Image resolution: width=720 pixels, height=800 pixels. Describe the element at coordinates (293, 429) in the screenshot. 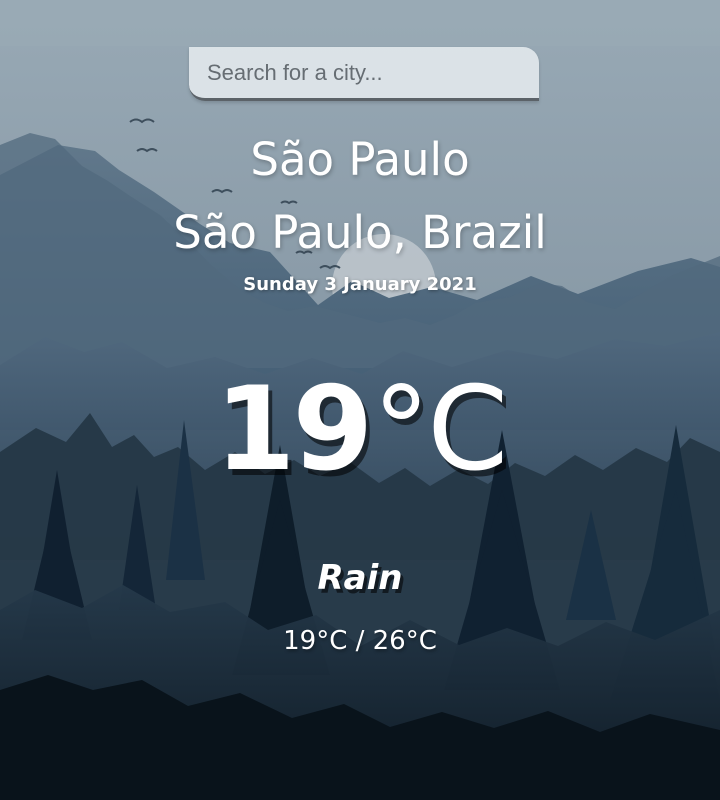

I see `temperature-value: 19` at that location.